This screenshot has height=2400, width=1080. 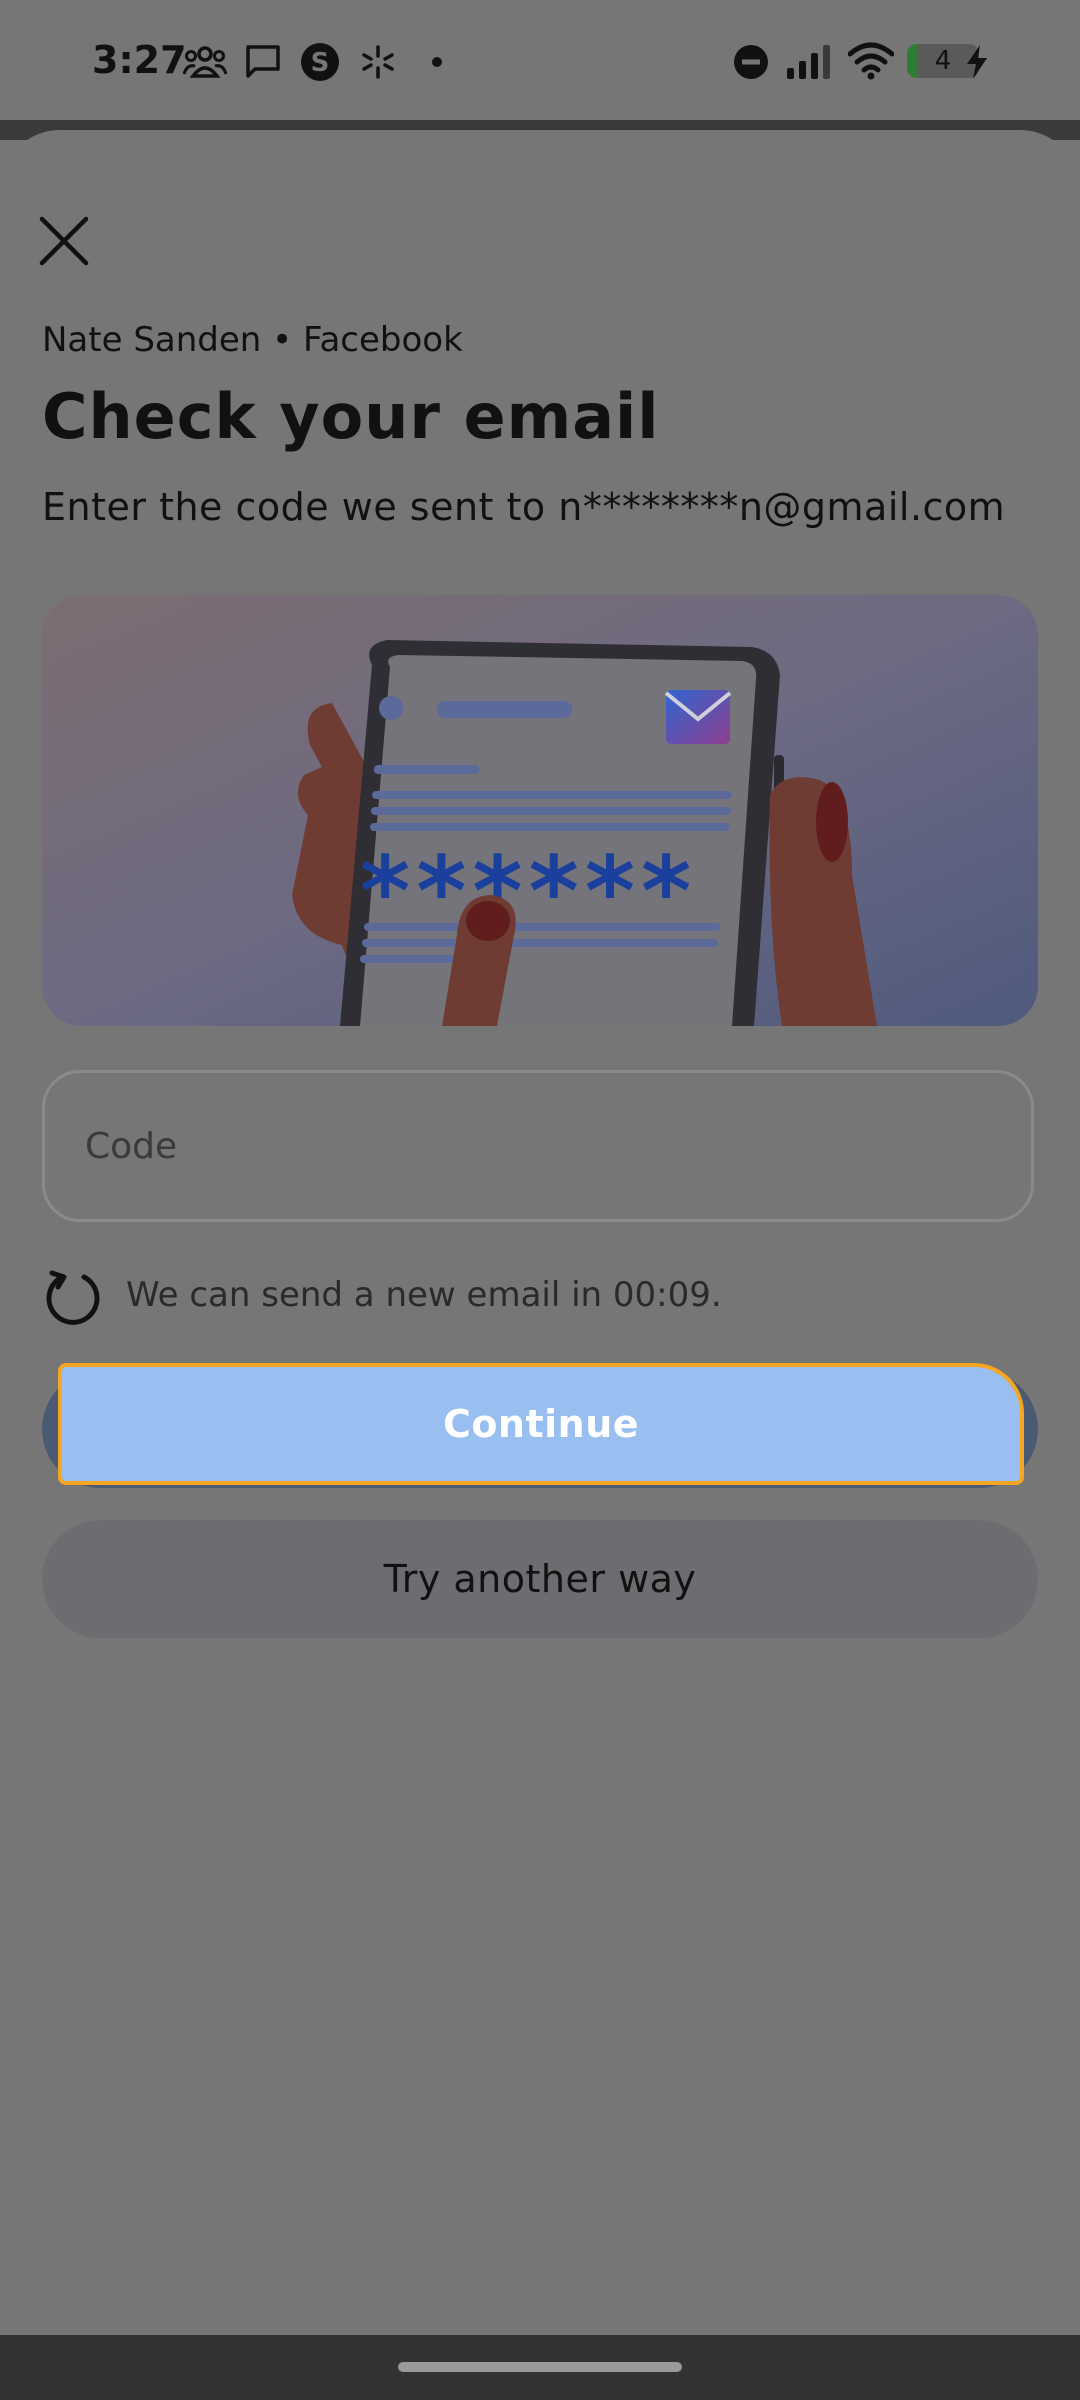 I want to click on close-icon, so click(x=64, y=241).